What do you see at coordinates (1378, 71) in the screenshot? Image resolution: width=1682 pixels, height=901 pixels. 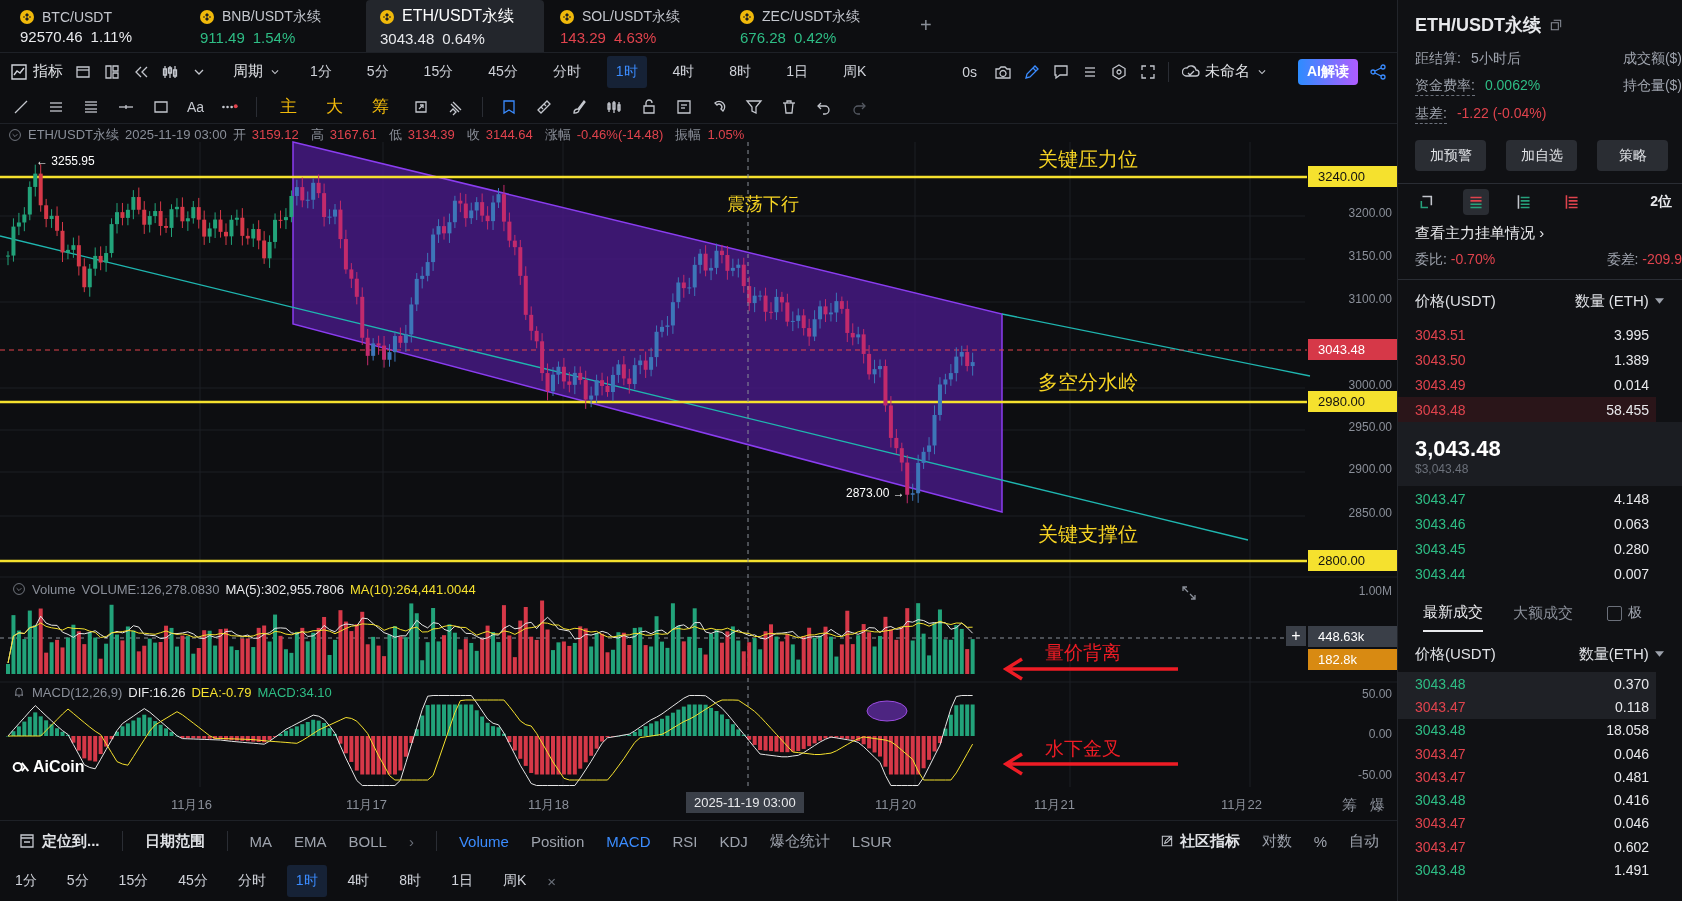 I see `share-icon` at bounding box center [1378, 71].